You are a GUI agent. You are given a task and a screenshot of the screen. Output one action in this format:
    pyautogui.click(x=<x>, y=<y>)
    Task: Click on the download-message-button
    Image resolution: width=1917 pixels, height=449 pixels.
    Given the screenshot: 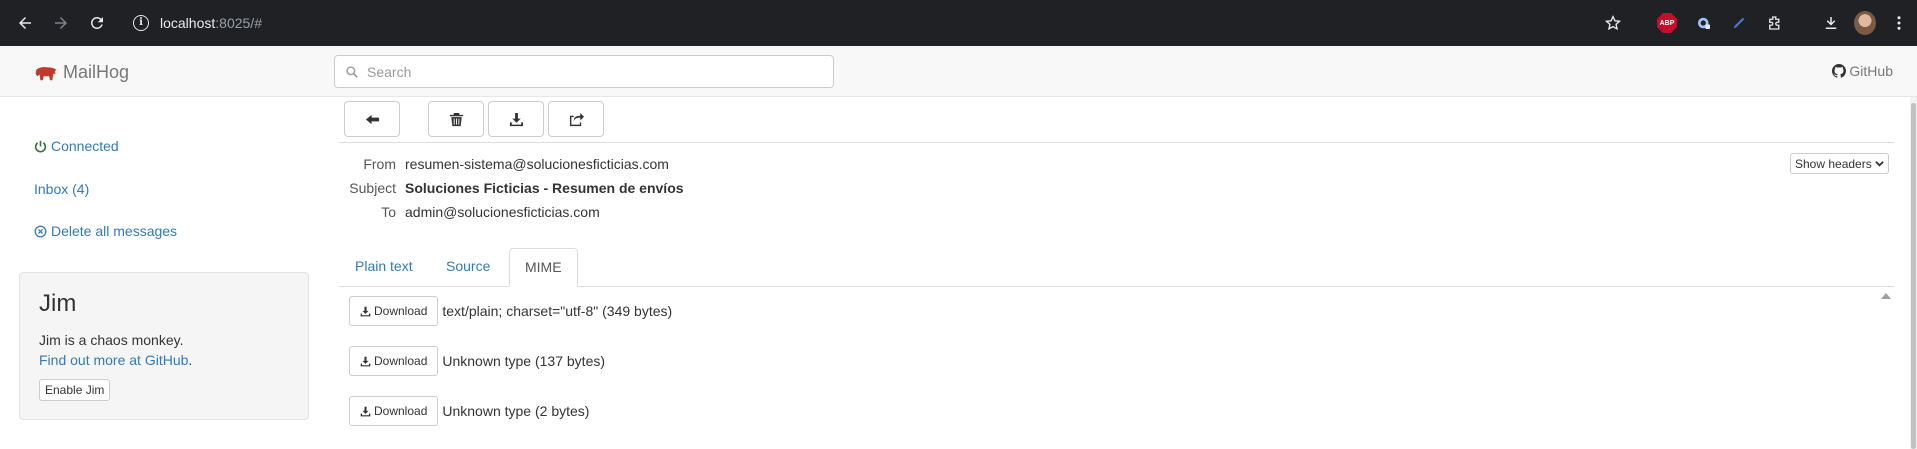 What is the action you would take?
    pyautogui.click(x=516, y=119)
    